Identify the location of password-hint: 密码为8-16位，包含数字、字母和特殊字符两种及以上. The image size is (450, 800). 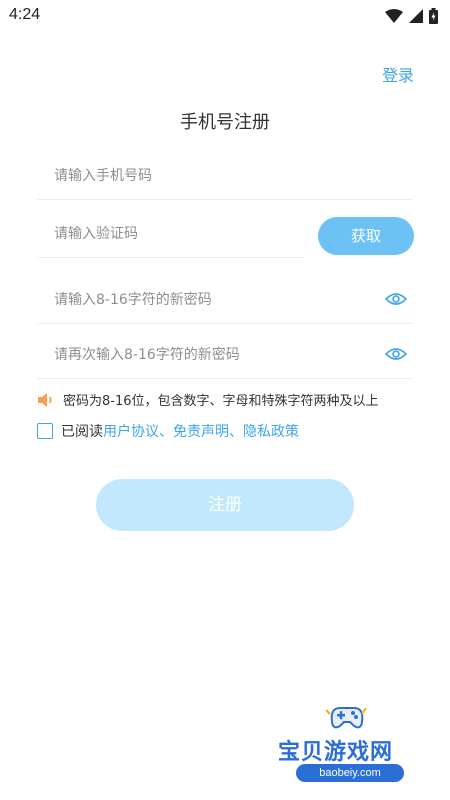
(208, 399).